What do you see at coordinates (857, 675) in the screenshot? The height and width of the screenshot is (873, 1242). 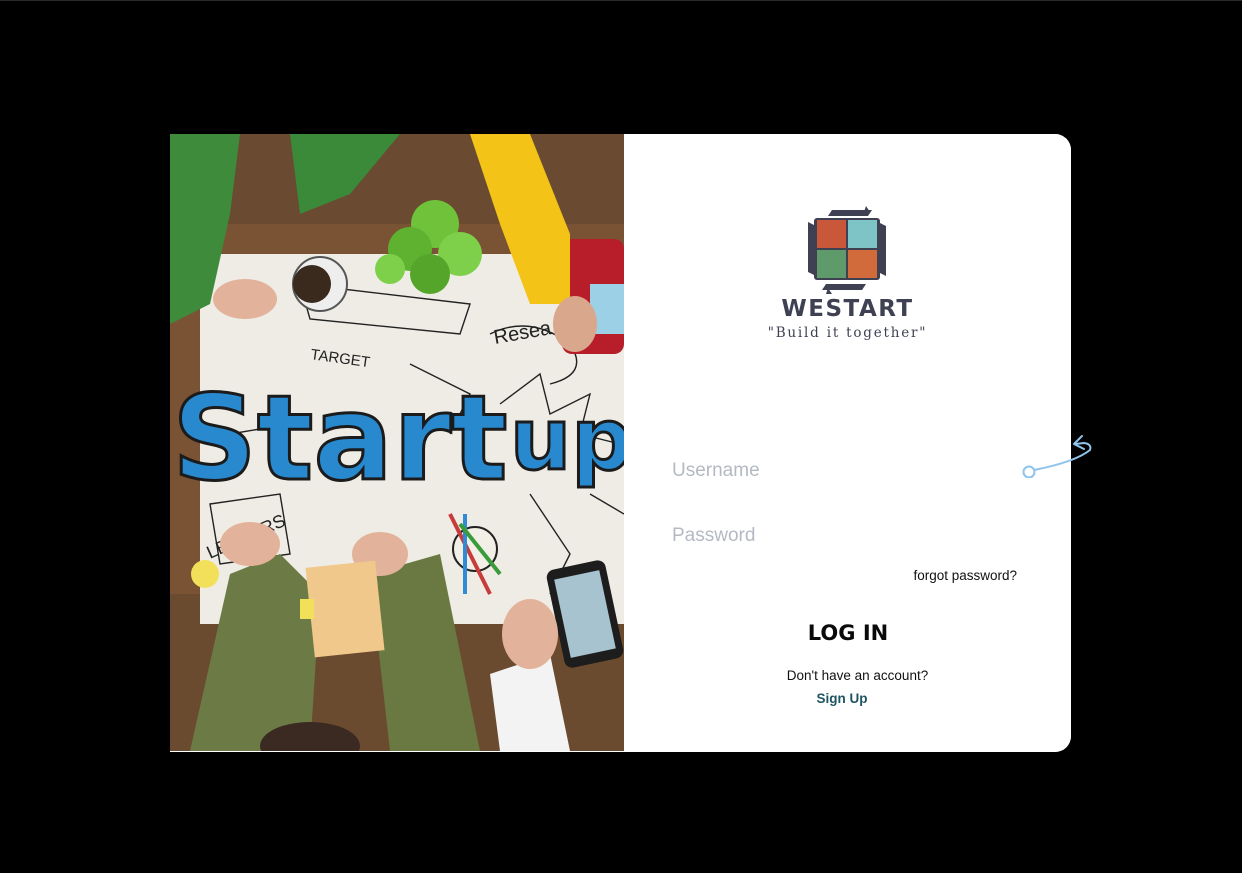 I see `no-account-text: Don't have an account?` at bounding box center [857, 675].